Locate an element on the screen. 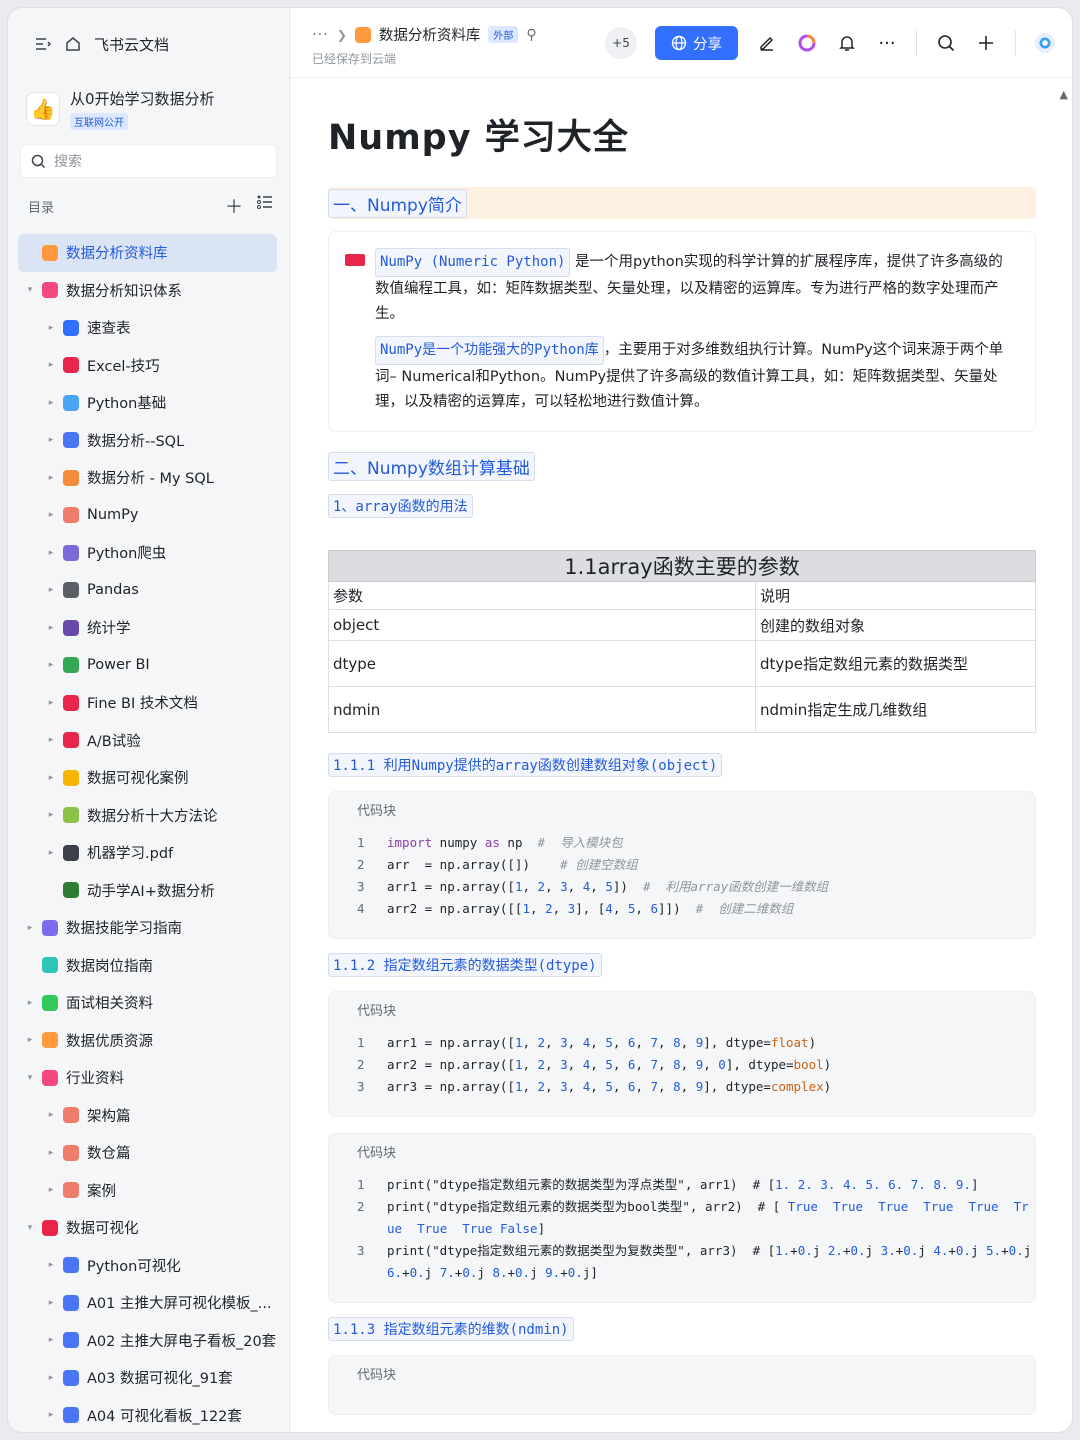  table-cell: dtype is located at coordinates (542, 663).